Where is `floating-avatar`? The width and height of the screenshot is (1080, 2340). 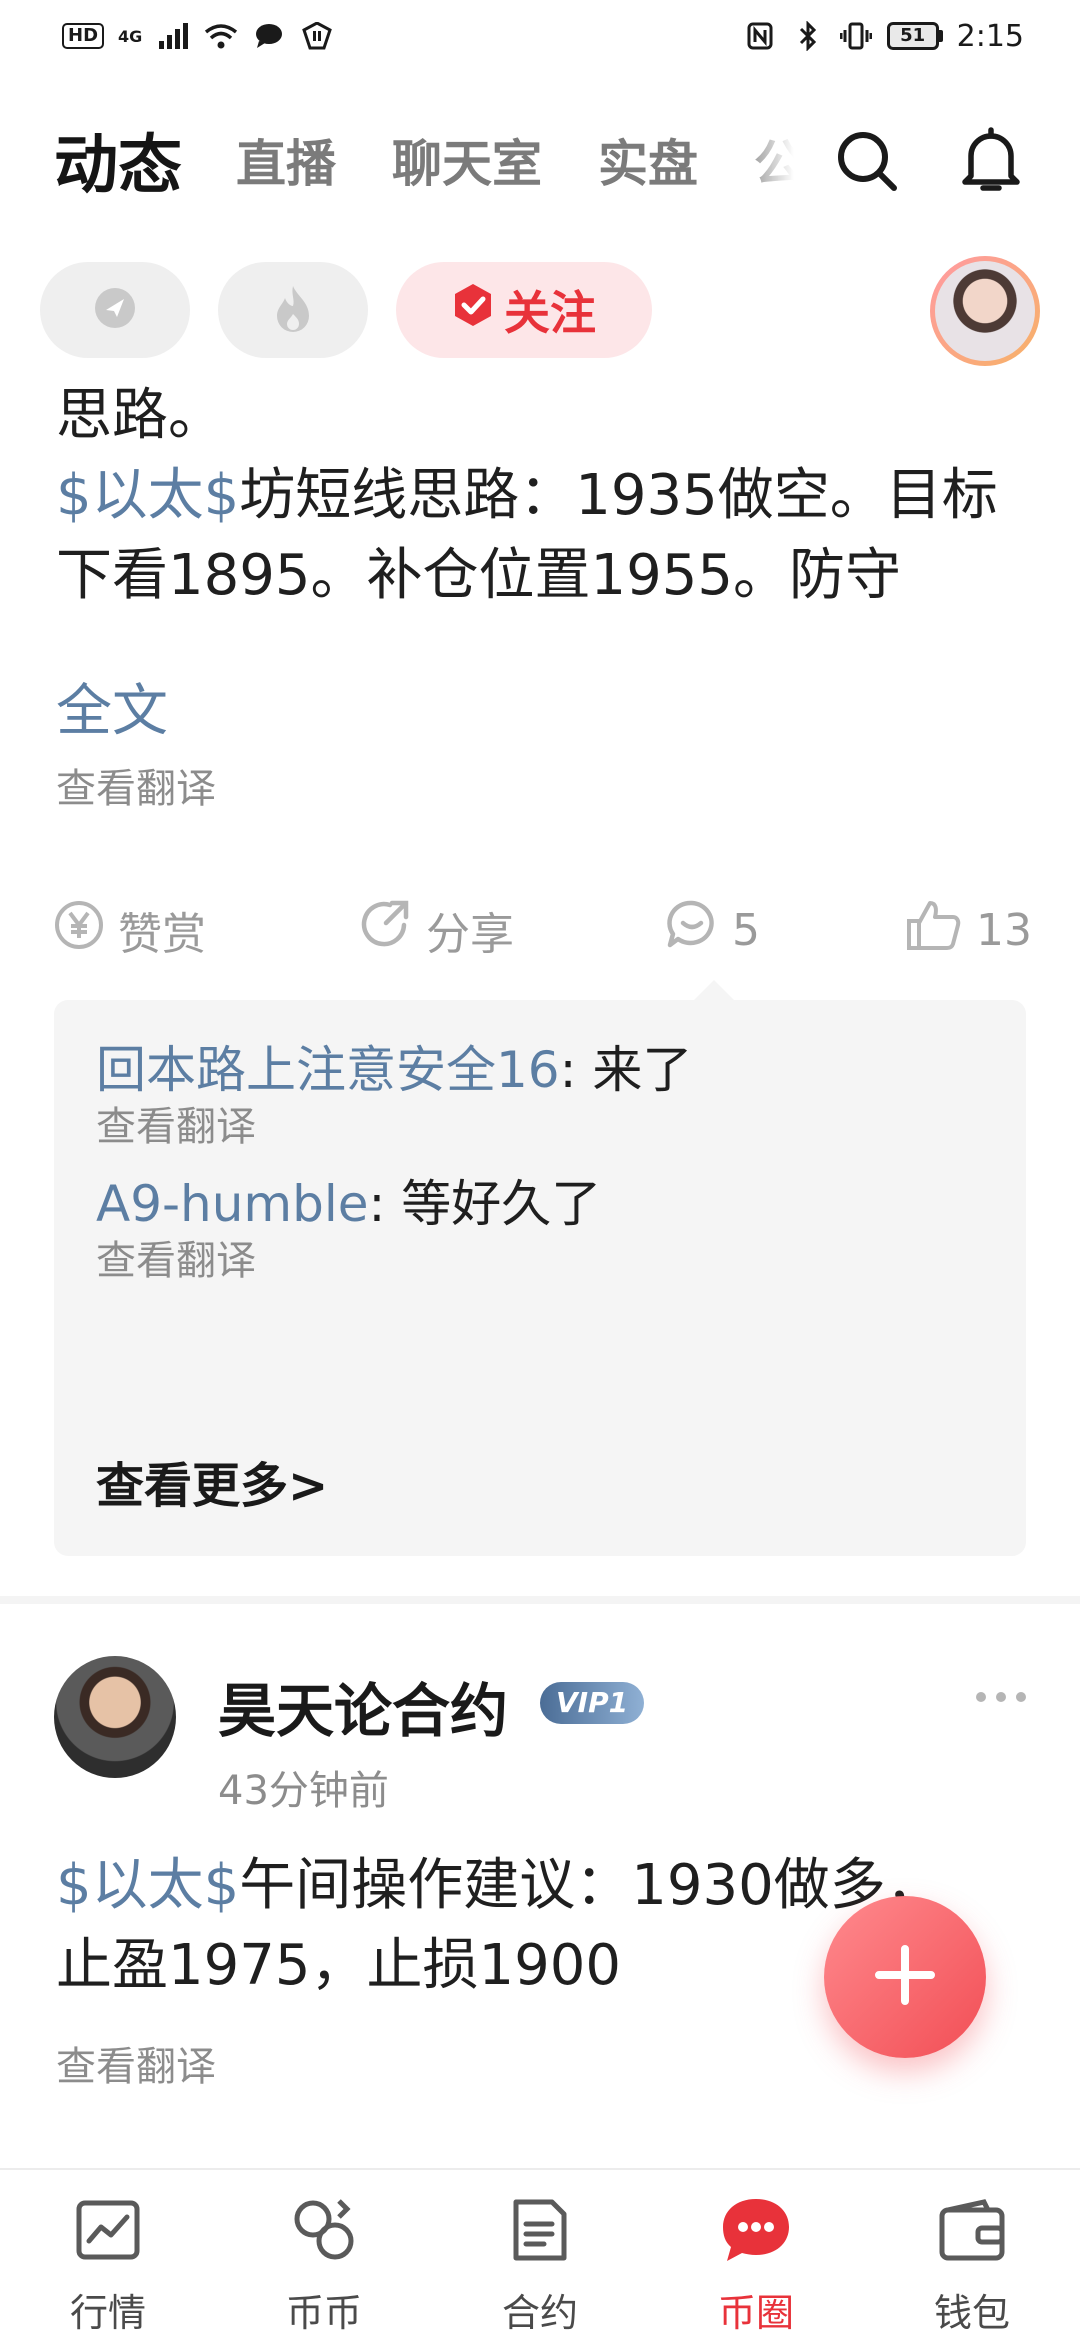 floating-avatar is located at coordinates (985, 311).